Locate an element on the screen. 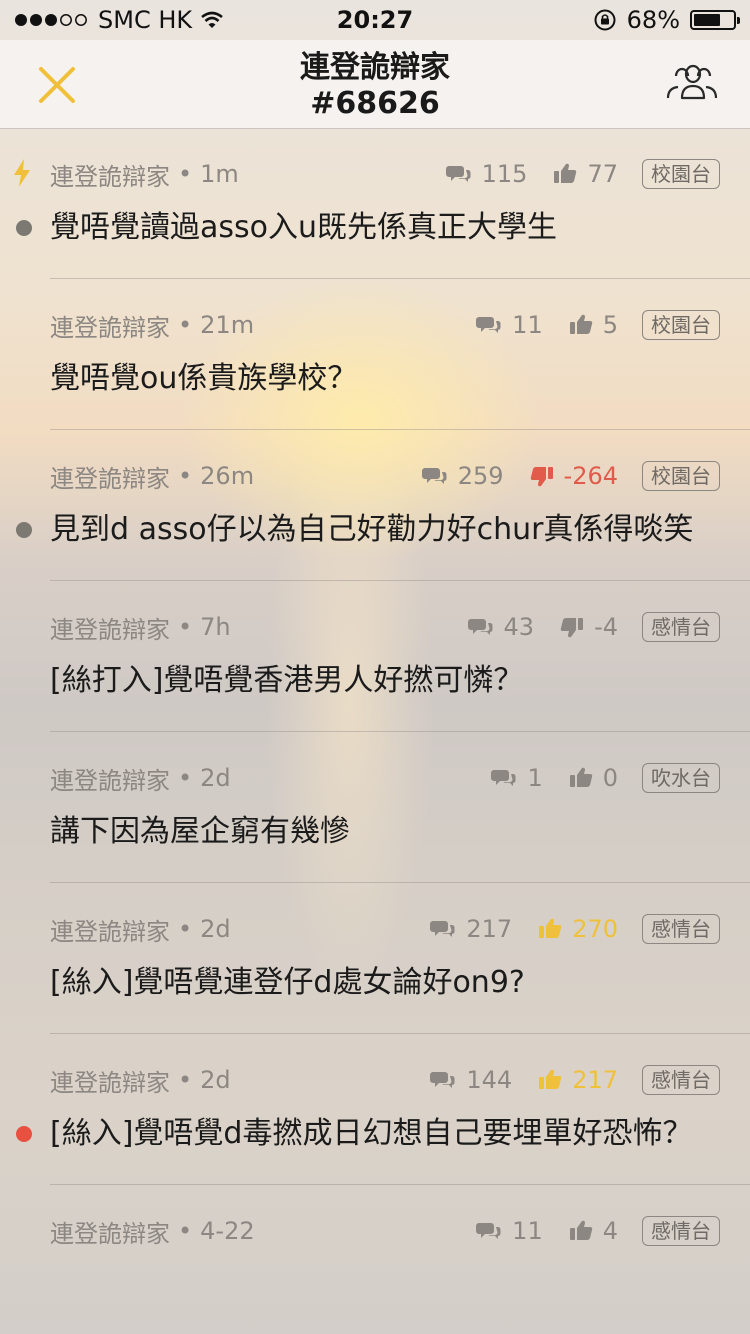 The height and width of the screenshot is (1334, 750). reply-count-value: 259 is located at coordinates (480, 476).